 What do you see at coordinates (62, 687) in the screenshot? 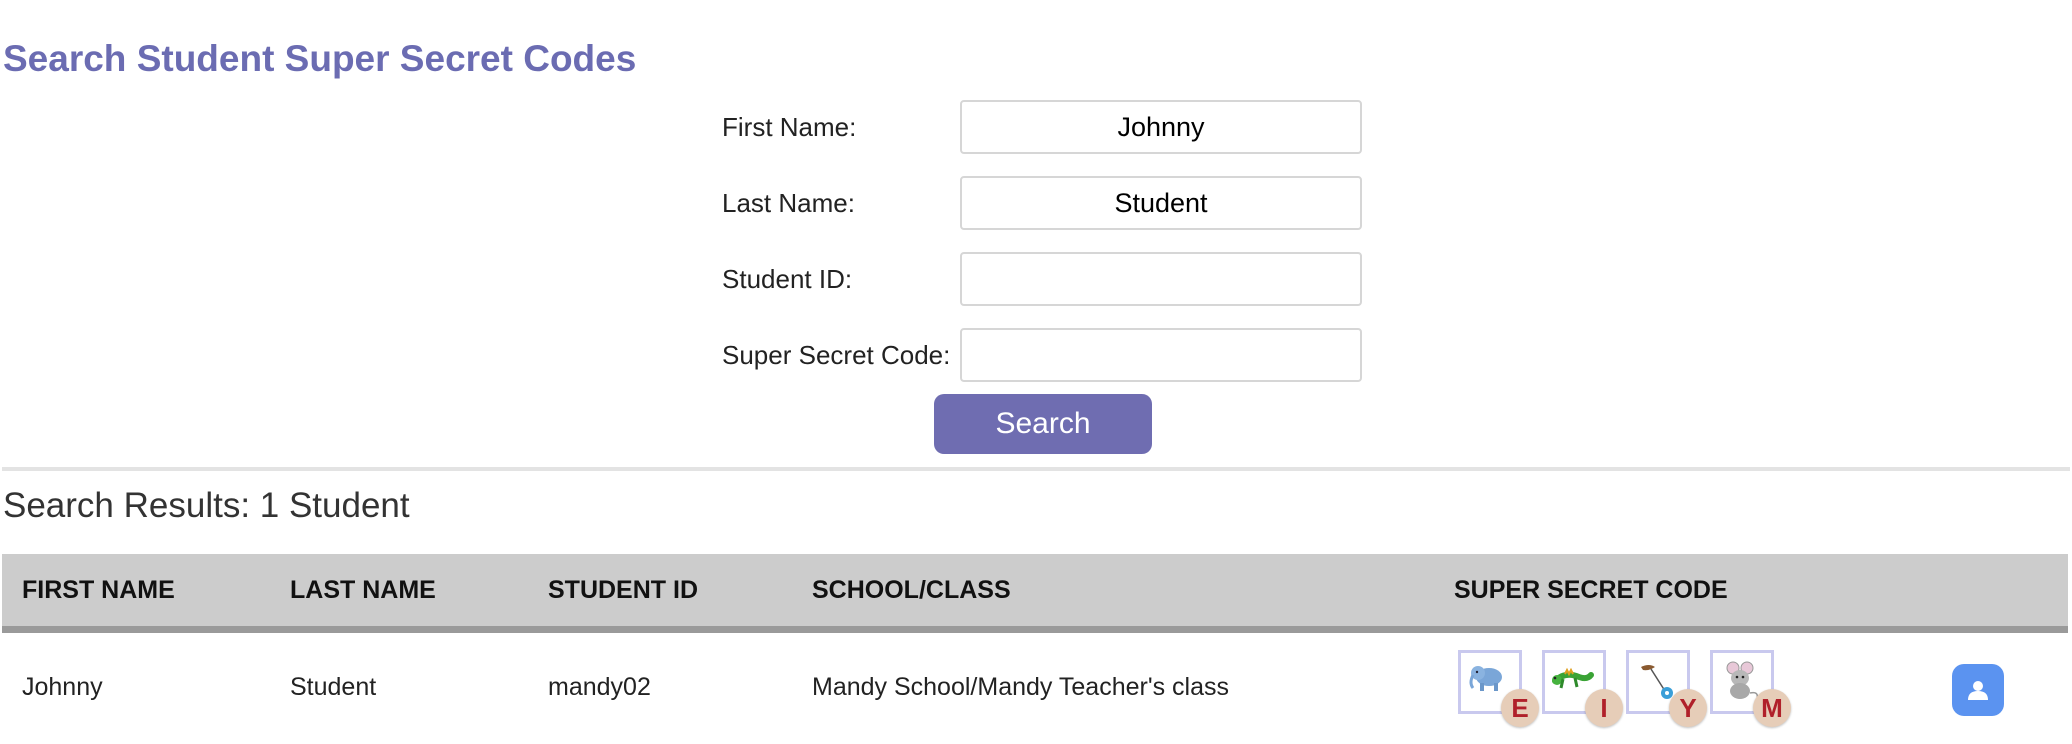
I see `cell-first-name: Johnny` at bounding box center [62, 687].